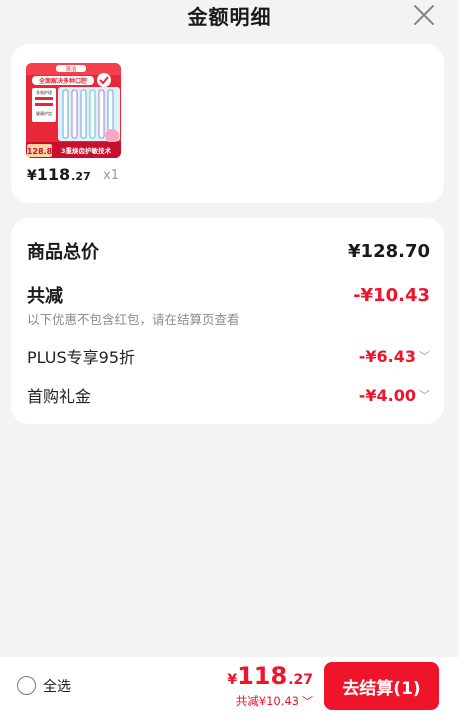  What do you see at coordinates (262, 676) in the screenshot?
I see `total-integer: 118` at bounding box center [262, 676].